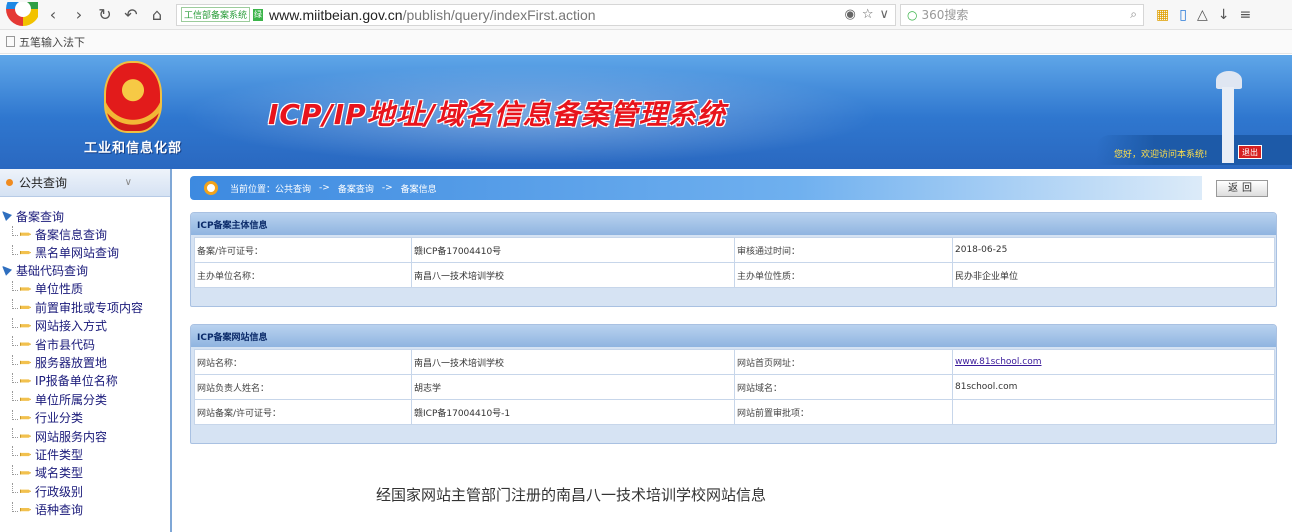 The width and height of the screenshot is (1292, 532). Describe the element at coordinates (1183, 15) in the screenshot. I see `tablet-icon: ▯` at that location.